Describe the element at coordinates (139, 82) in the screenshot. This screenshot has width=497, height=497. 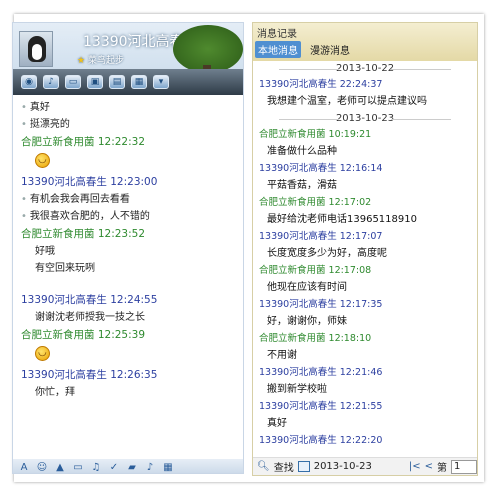
I see `app-icon: ▦` at that location.